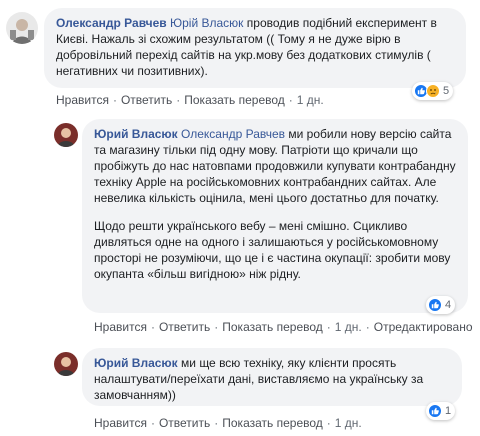 The image size is (480, 436). Describe the element at coordinates (448, 411) in the screenshot. I see `reaction-count: 1` at that location.